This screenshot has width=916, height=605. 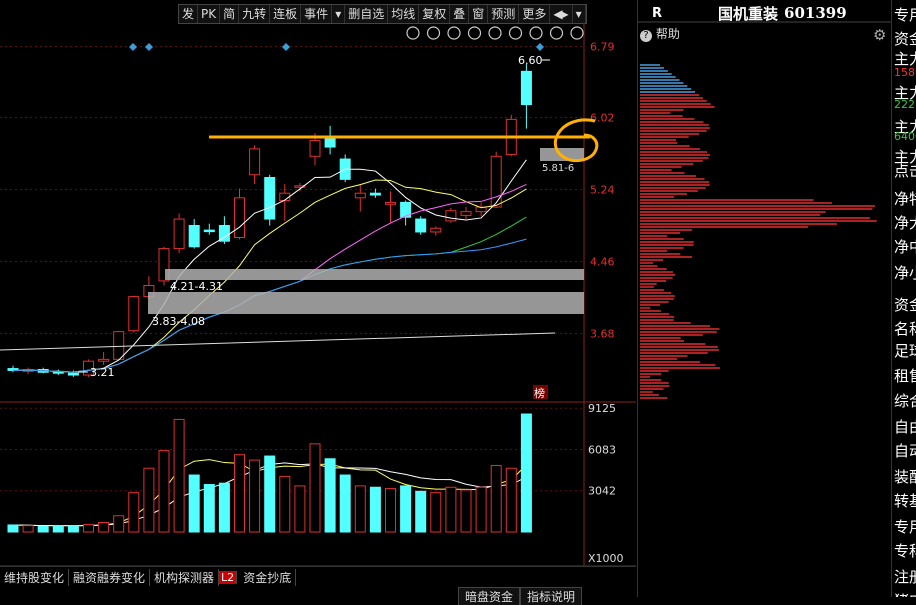 What do you see at coordinates (602, 408) in the screenshot?
I see `volume-tick-label: 9125` at bounding box center [602, 408].